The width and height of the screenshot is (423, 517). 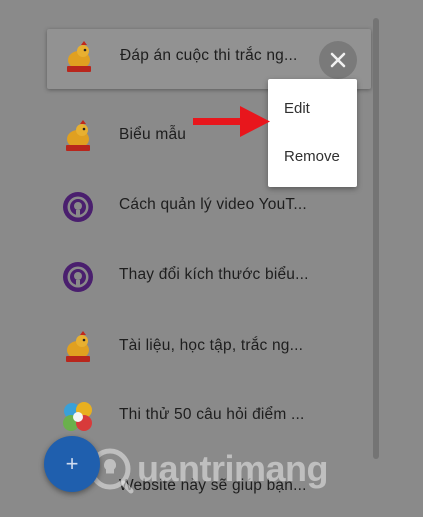 What do you see at coordinates (77, 416) in the screenshot?
I see `colorful-bubbles-icon` at bounding box center [77, 416].